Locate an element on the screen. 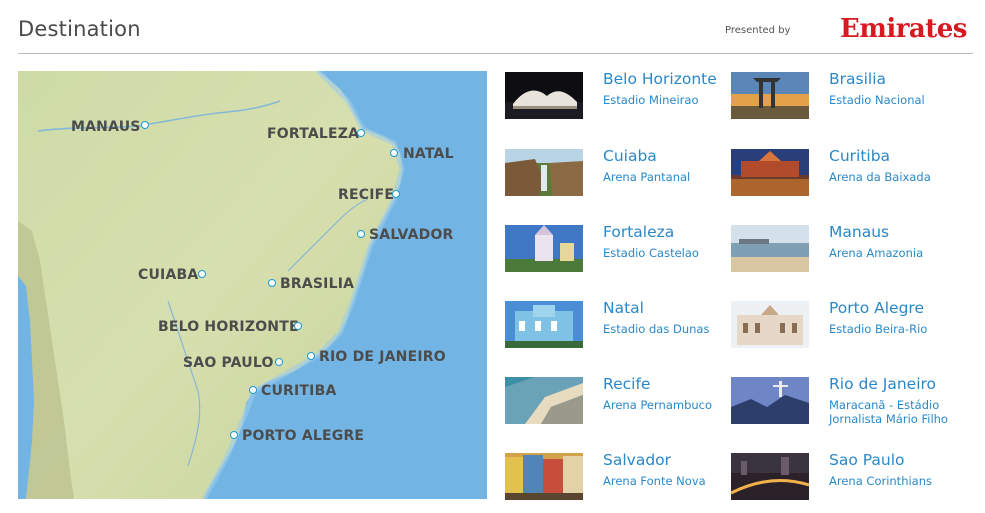 This screenshot has width=985, height=513. map-label-brasilia: BRASILIA is located at coordinates (317, 284).